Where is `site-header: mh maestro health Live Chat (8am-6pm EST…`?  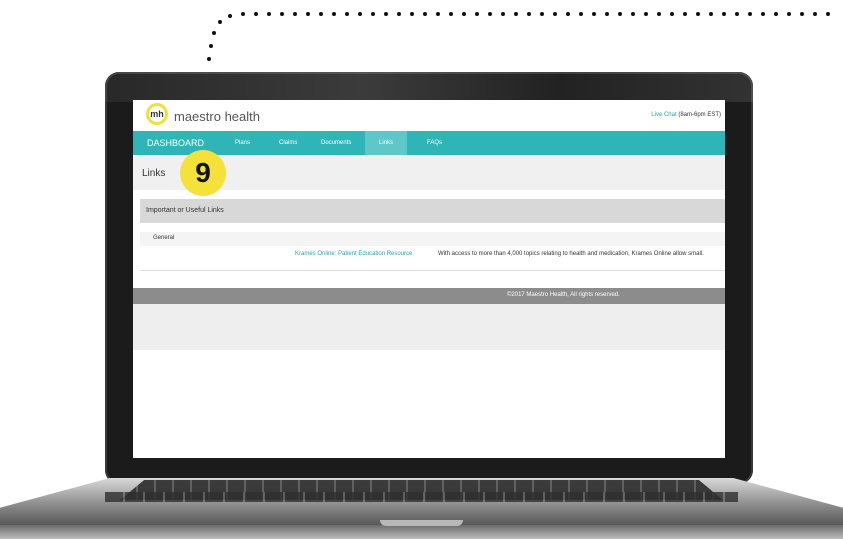
site-header: mh maestro health Live Chat (8am-6pm EST… is located at coordinates (429, 115).